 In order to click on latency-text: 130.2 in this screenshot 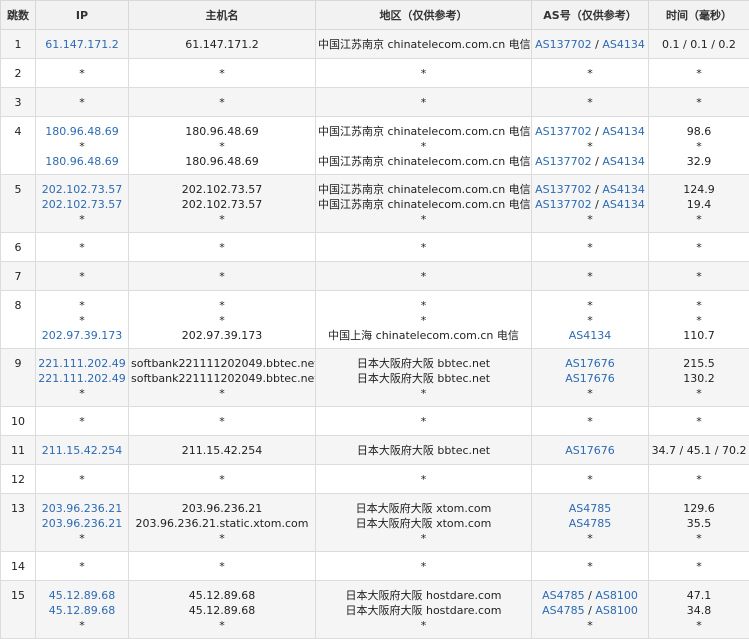, I will do `click(699, 378)`.